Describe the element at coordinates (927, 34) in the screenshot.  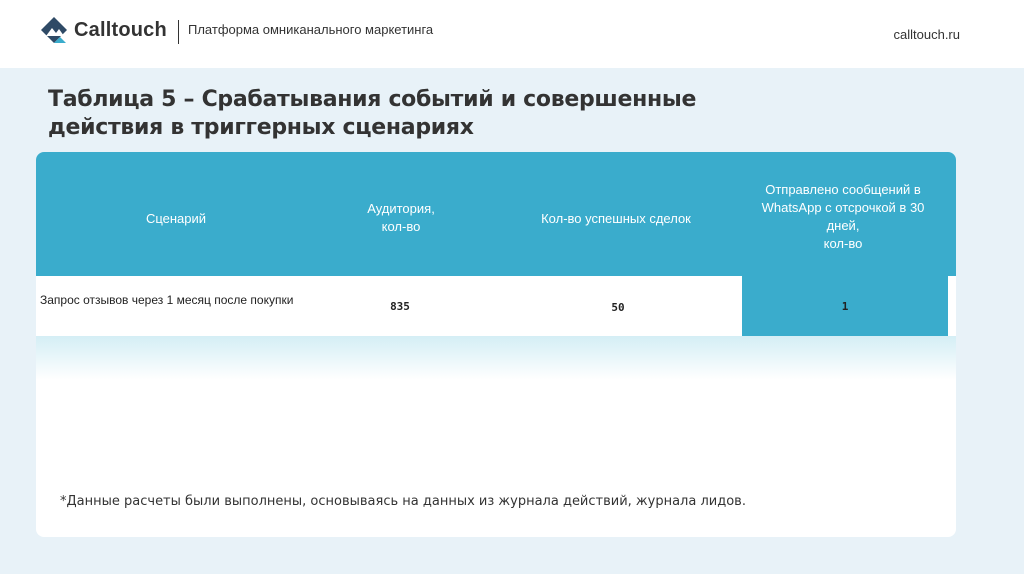
I see `site-link: calltouch.ru` at that location.